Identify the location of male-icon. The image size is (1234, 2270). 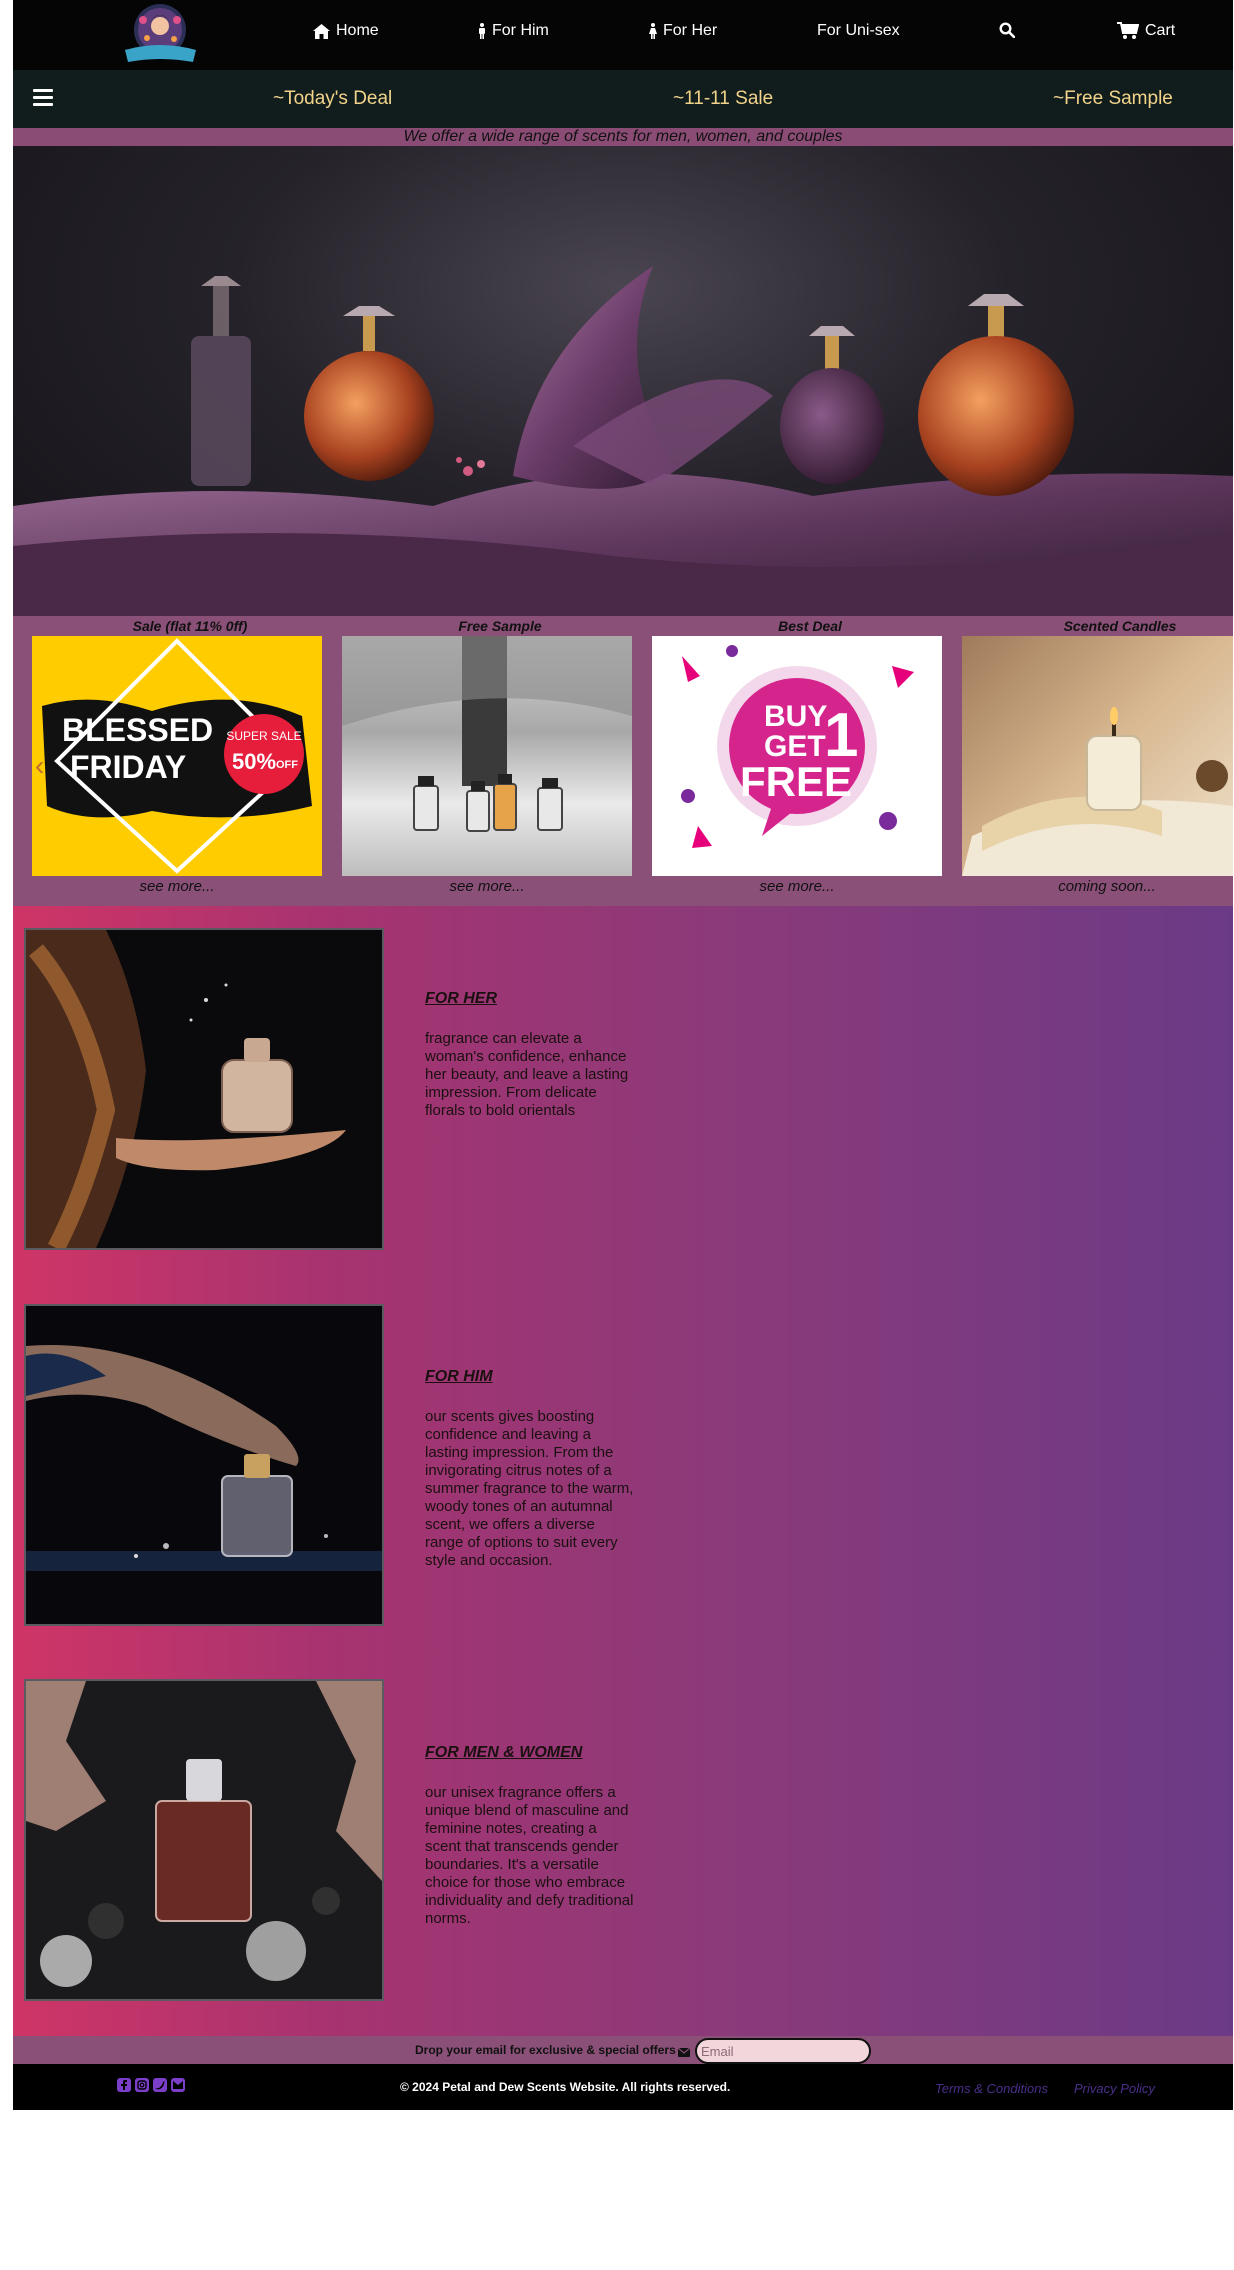
(482, 31).